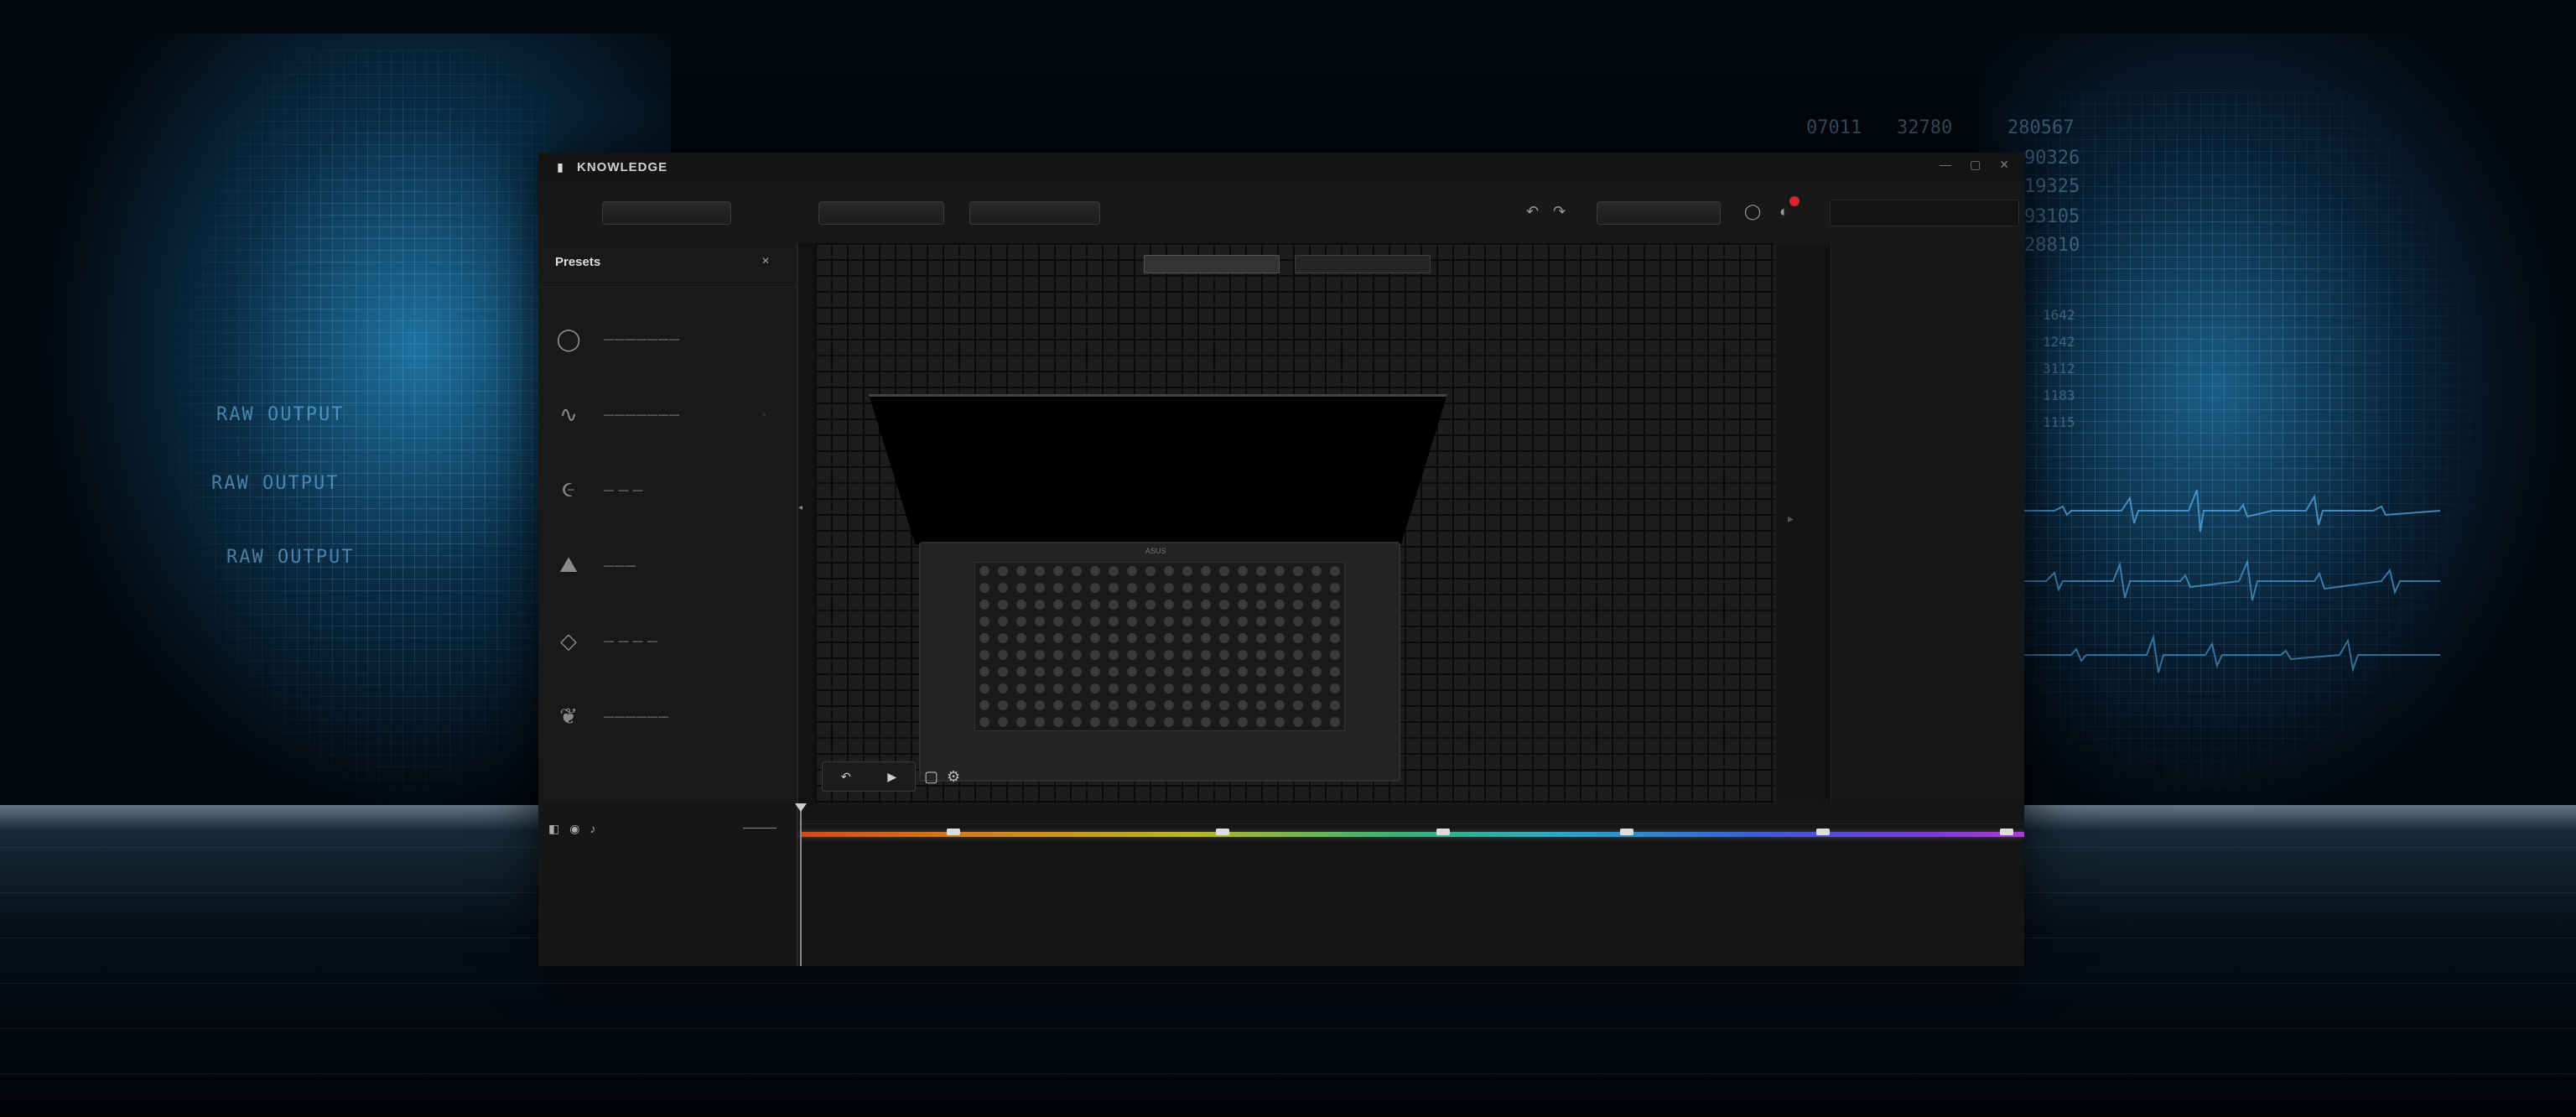 The width and height of the screenshot is (2576, 1117). I want to click on bg-number: 07011, so click(1834, 127).